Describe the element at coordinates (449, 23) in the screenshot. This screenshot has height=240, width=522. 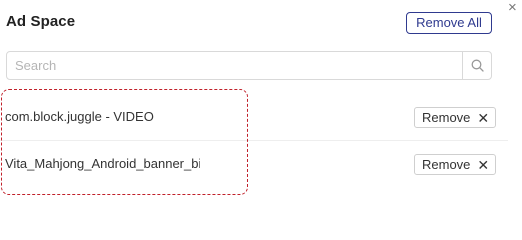
I see `remove-all-button: Remove All` at that location.